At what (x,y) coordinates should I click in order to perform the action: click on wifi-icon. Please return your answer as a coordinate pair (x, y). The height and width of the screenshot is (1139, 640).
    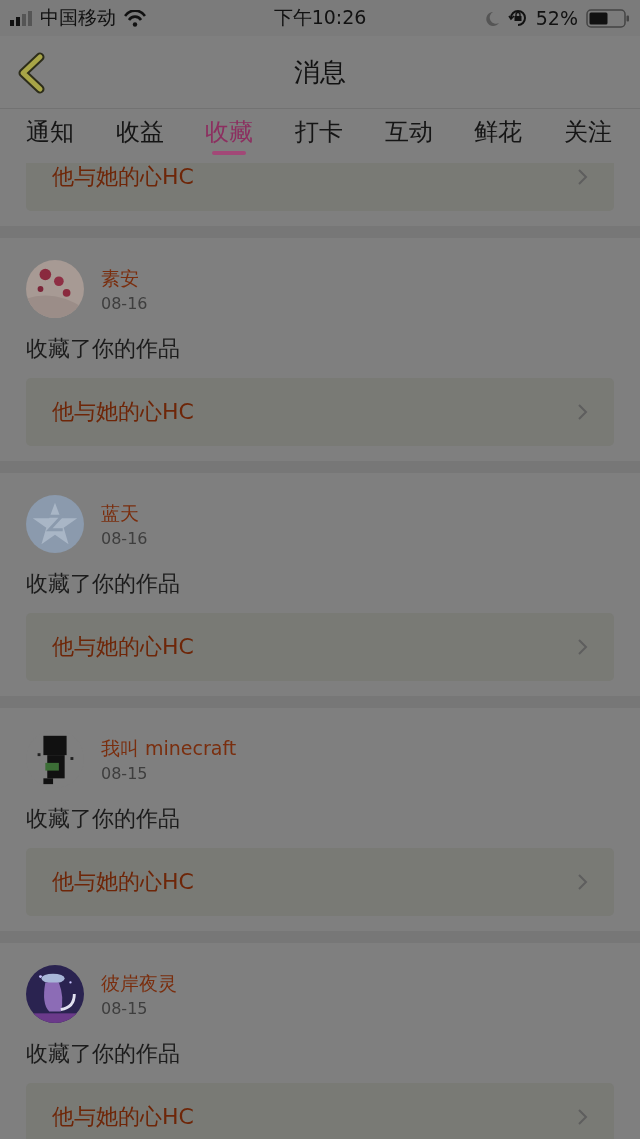
    Looking at the image, I should click on (135, 18).